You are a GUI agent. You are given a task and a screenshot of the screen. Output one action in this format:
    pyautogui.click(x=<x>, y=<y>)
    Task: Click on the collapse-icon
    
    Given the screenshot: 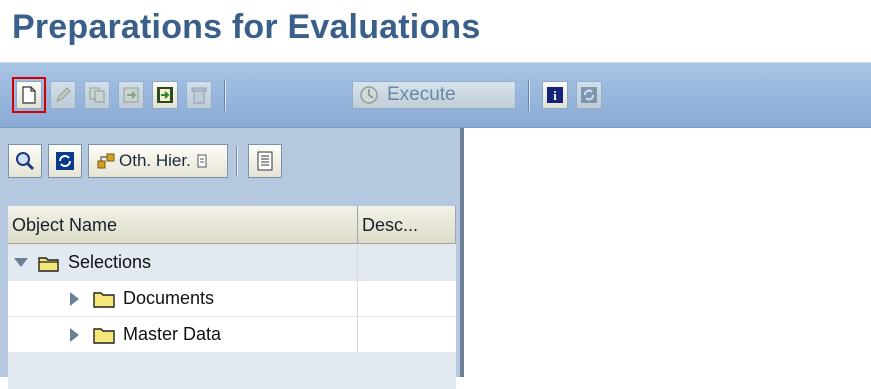 What is the action you would take?
    pyautogui.click(x=21, y=262)
    